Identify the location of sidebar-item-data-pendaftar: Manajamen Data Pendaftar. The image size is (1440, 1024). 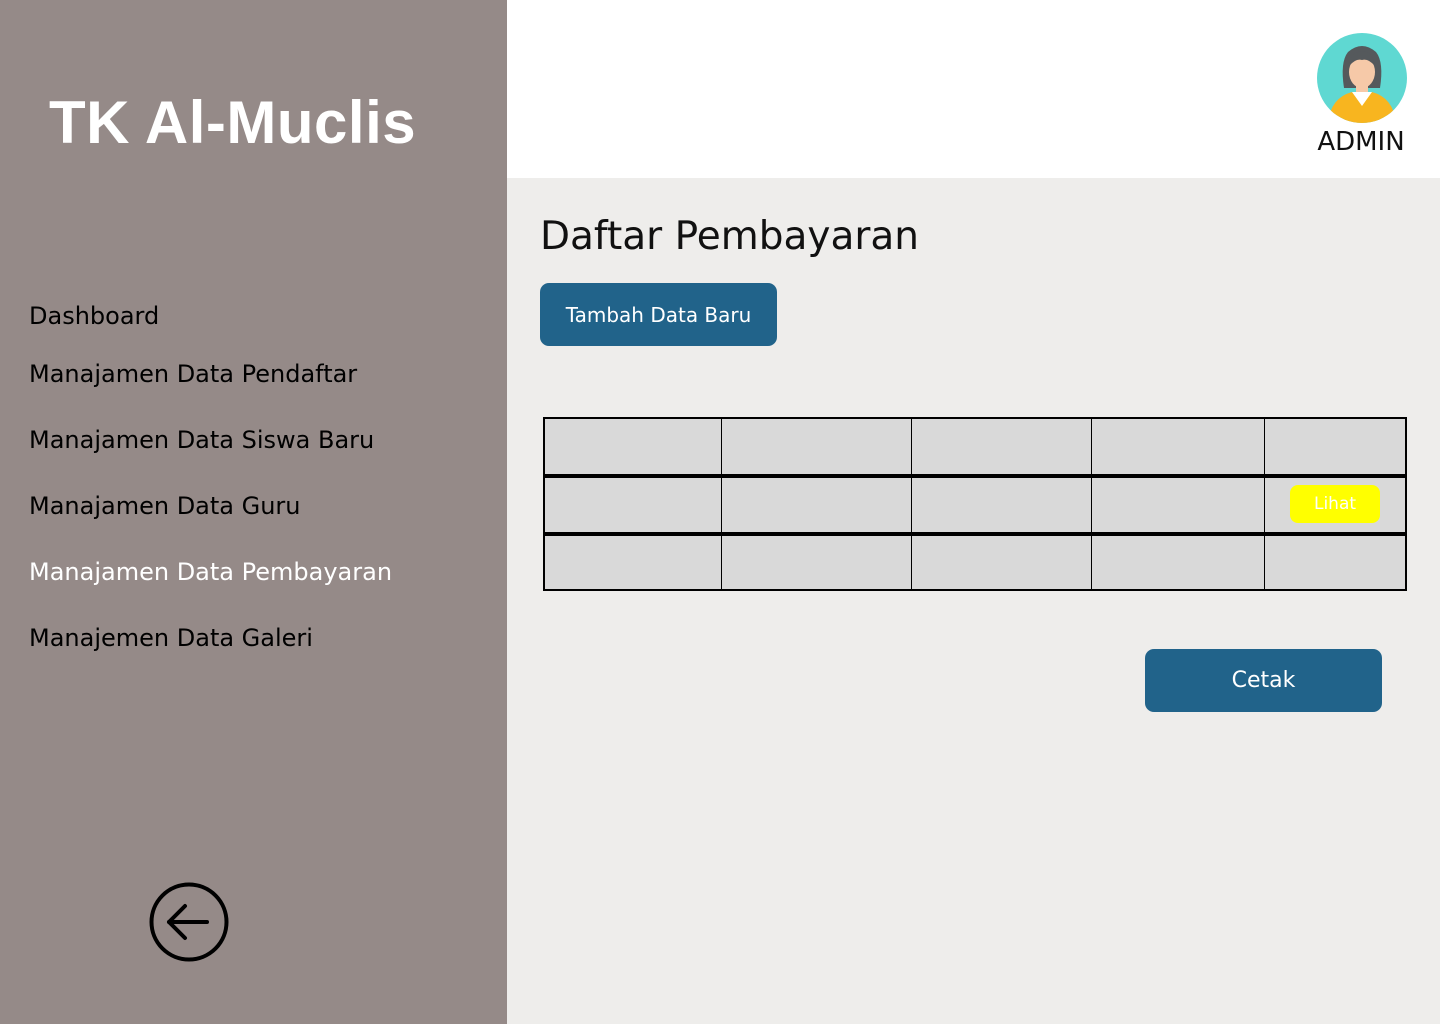
(193, 374).